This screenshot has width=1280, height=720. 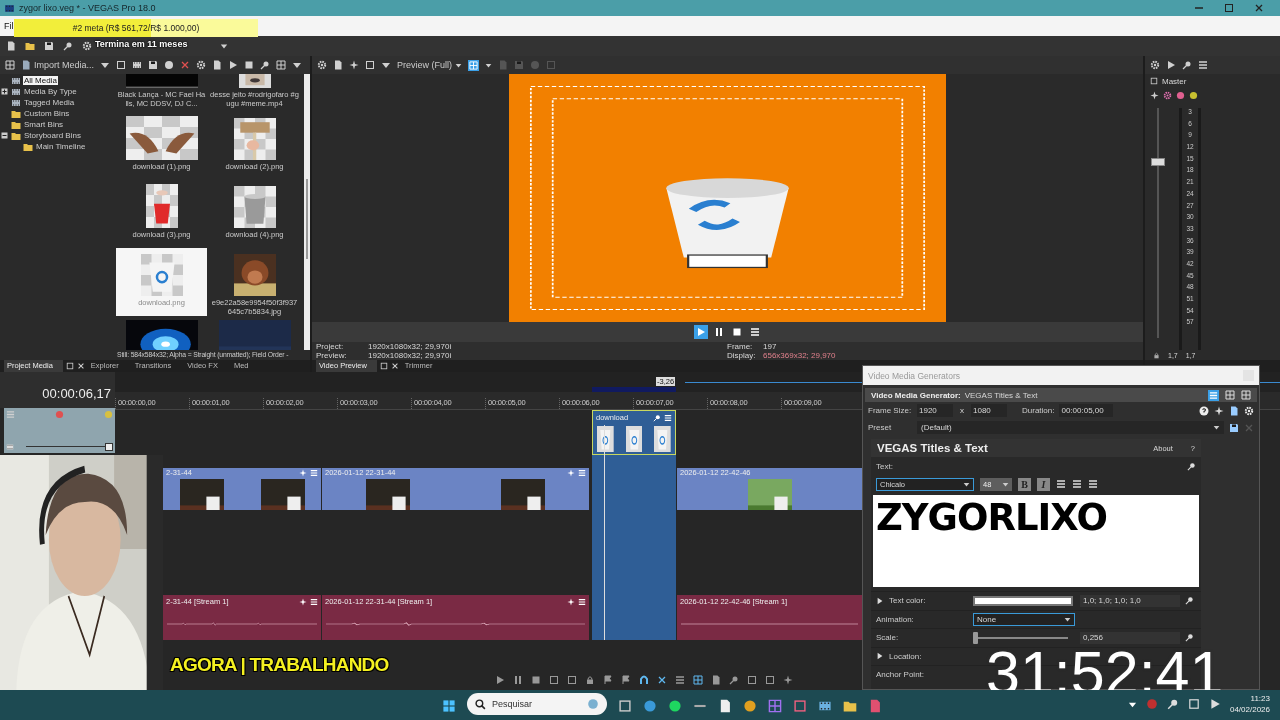 I want to click on magnet-icon, so click(x=644, y=679).